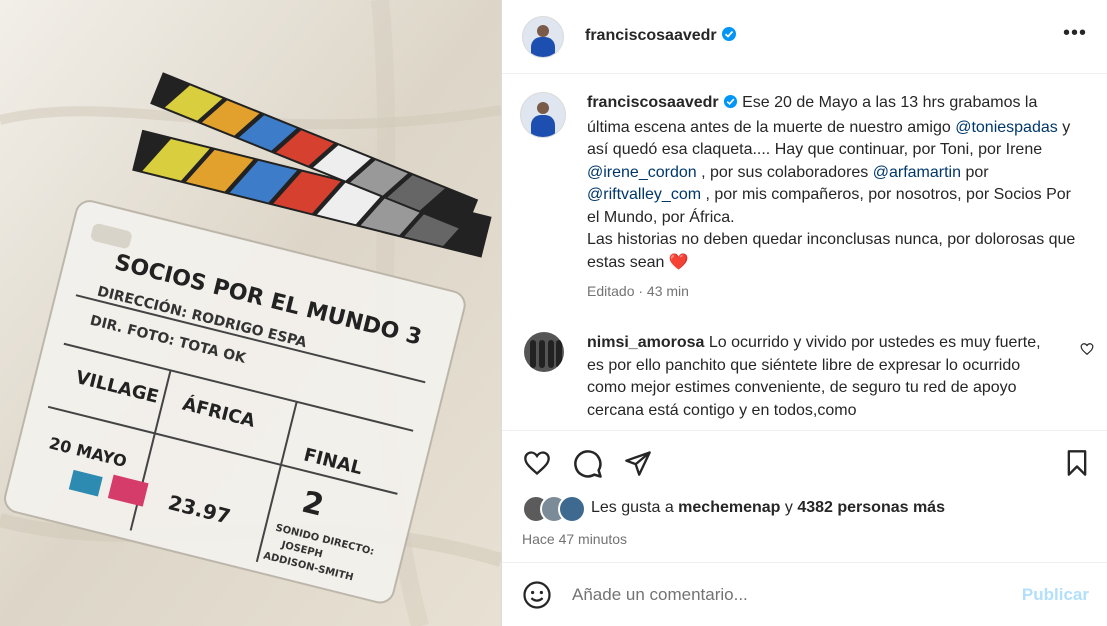 This screenshot has height=626, width=1107. Describe the element at coordinates (537, 465) in the screenshot. I see `heart-icon` at that location.